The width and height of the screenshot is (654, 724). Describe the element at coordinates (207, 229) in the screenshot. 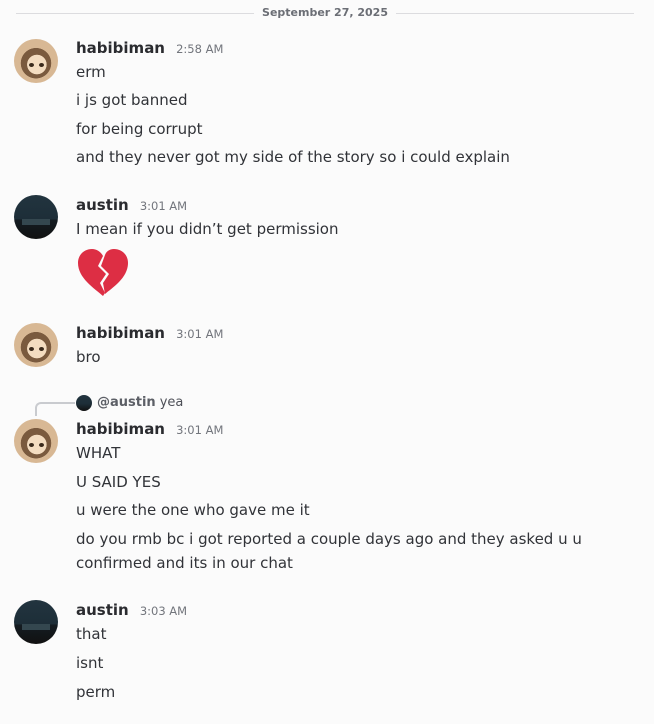

I see `message-text: I mean if you didn’t get permission` at that location.